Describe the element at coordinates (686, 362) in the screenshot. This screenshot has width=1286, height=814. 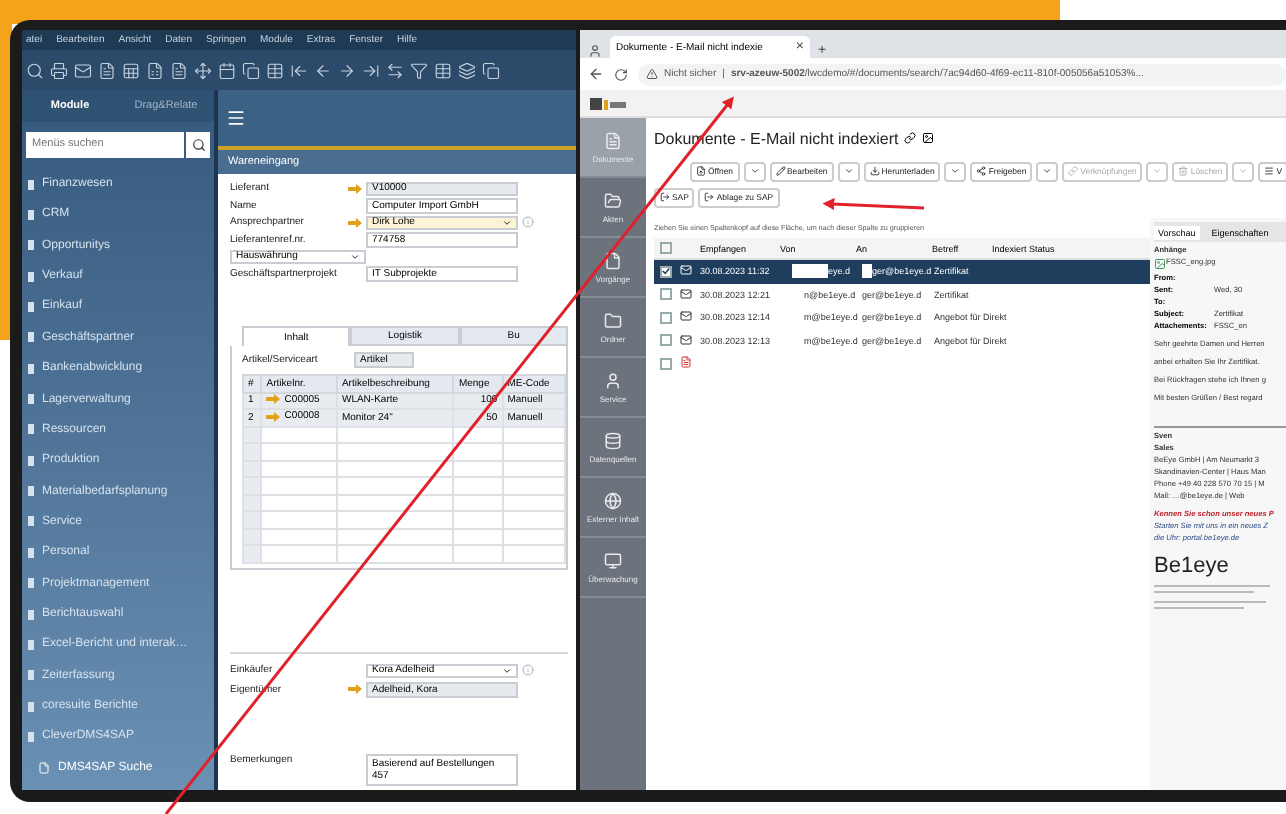
I see `pdf-icon` at that location.